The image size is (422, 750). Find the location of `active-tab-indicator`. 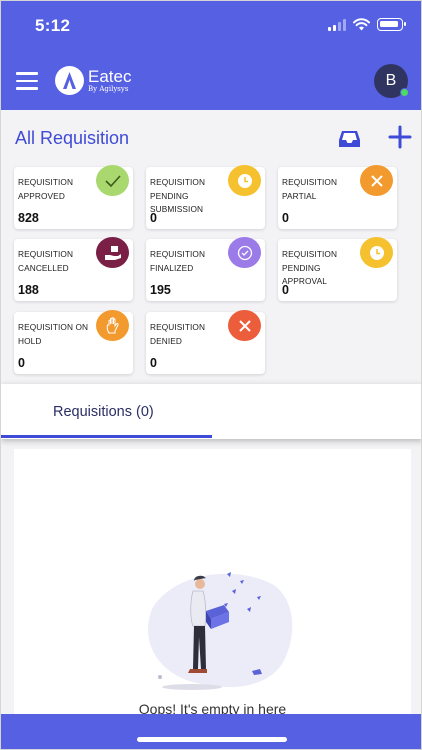

active-tab-indicator is located at coordinates (106, 436).